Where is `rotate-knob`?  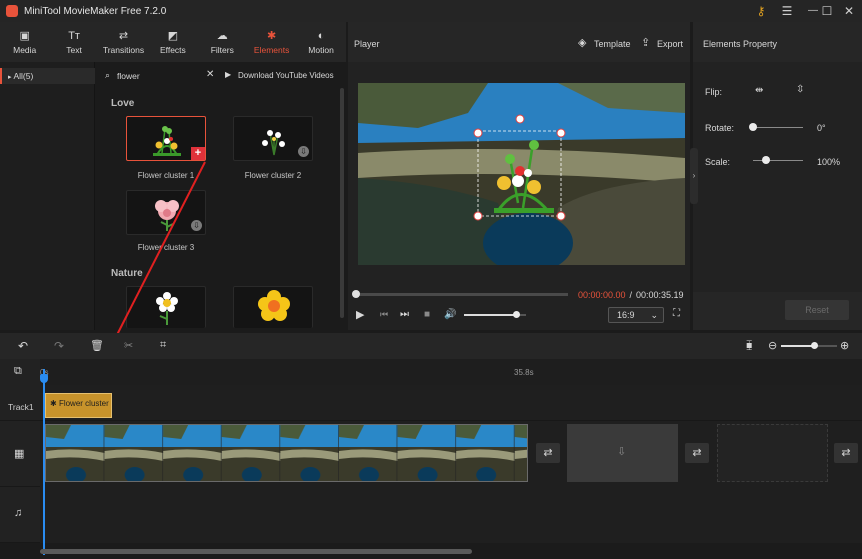 rotate-knob is located at coordinates (753, 127).